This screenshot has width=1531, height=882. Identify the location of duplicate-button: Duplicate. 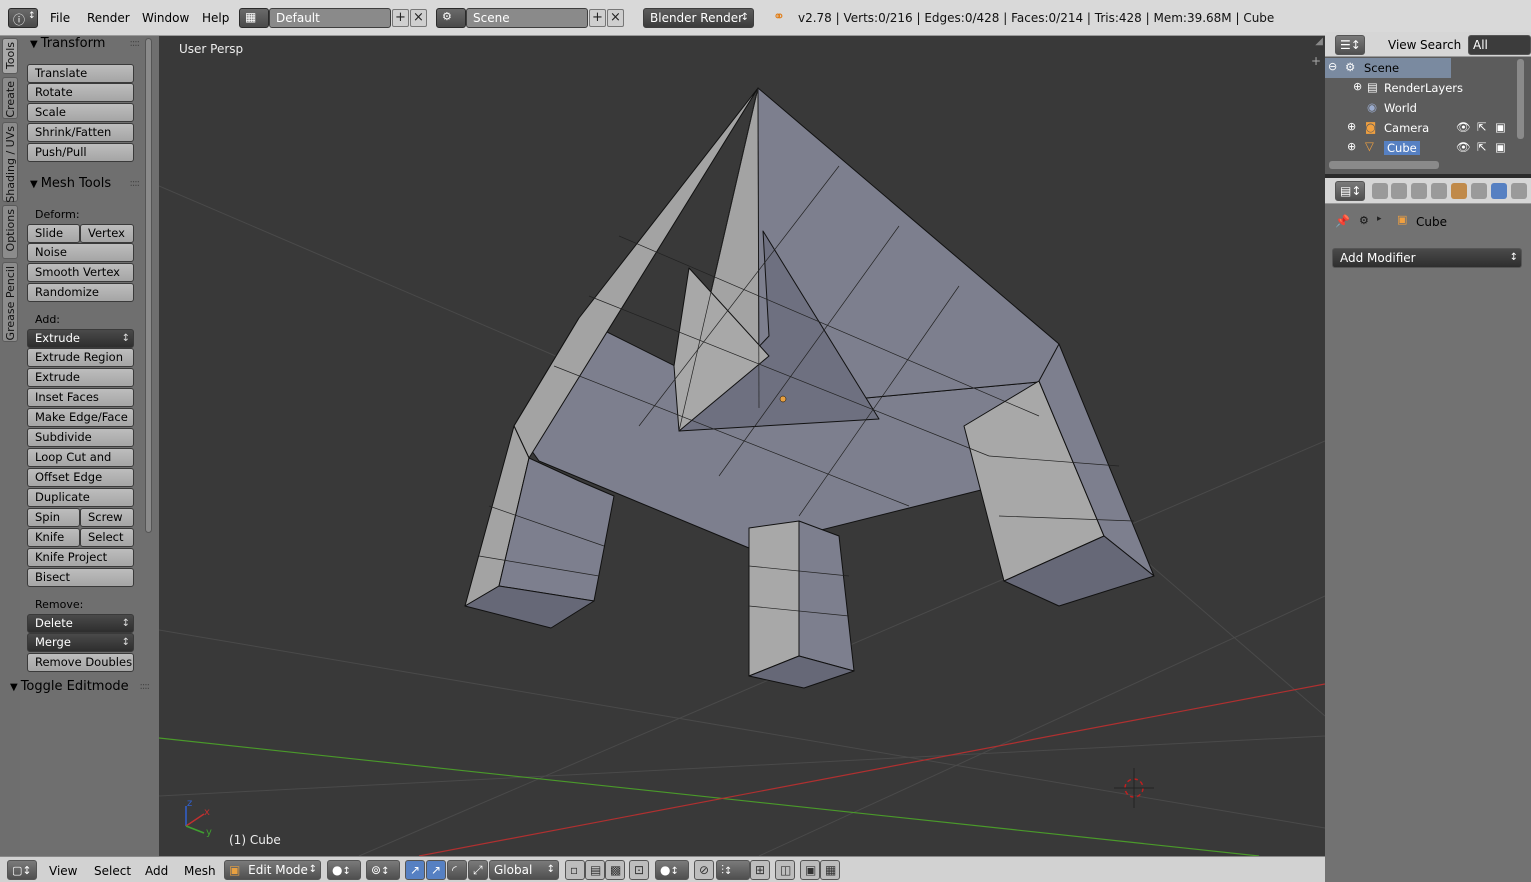
(80, 497).